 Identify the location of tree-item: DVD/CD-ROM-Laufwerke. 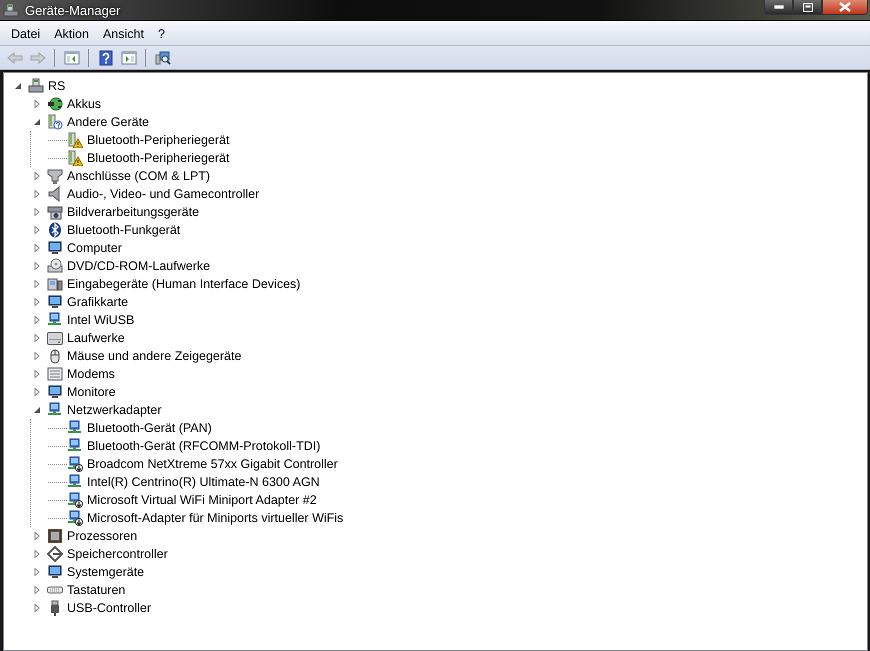
(138, 266).